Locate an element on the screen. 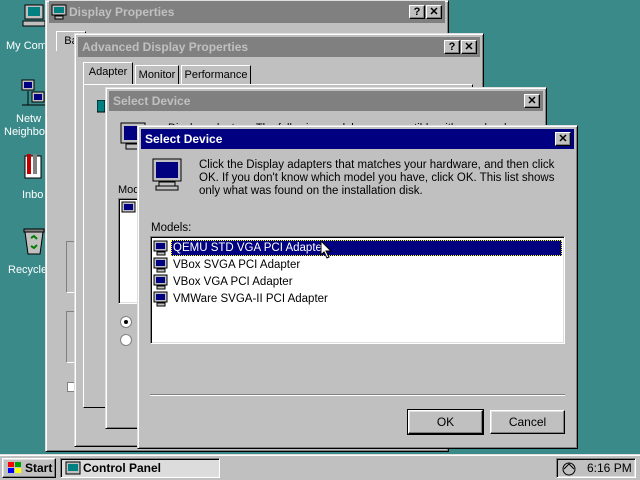  list-item-qemu-std-vga: QEMU STD VGA PCI Adapter is located at coordinates (357, 248).